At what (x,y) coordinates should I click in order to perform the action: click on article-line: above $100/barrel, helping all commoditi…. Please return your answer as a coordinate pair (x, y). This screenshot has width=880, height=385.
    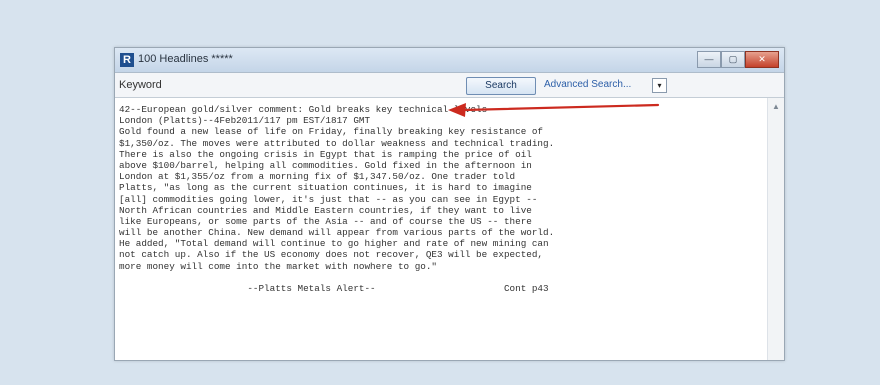
    Looking at the image, I should click on (325, 165).